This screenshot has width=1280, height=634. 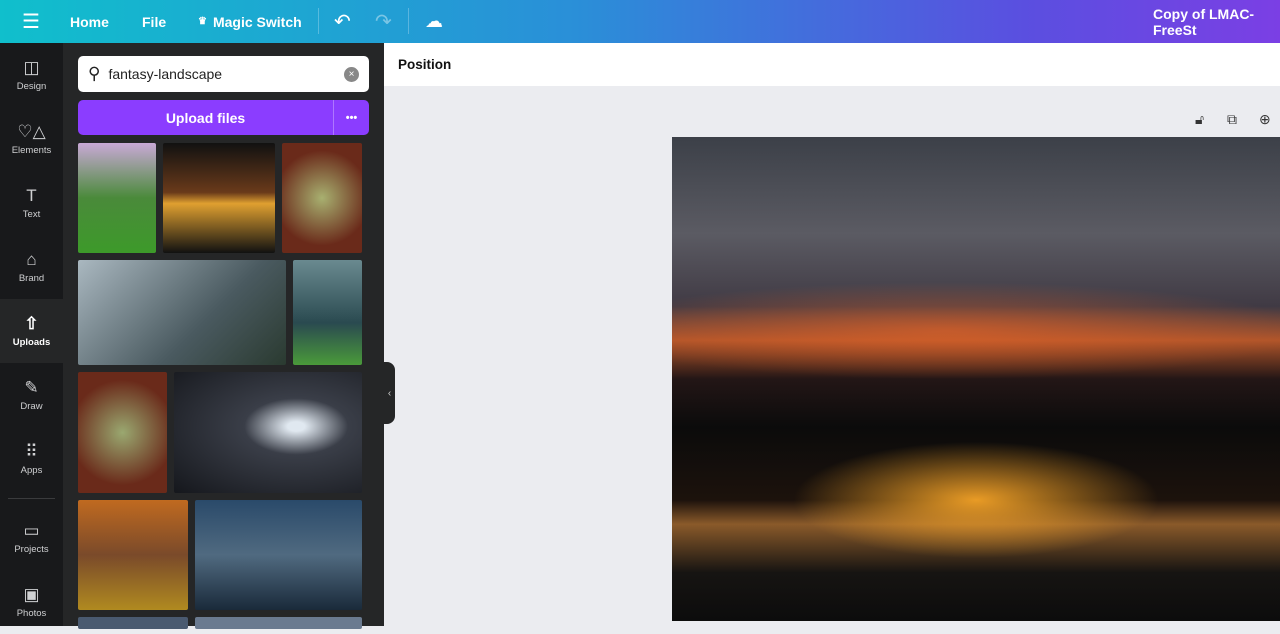 I want to click on rail-apps: ⠿ Apps, so click(x=31, y=459).